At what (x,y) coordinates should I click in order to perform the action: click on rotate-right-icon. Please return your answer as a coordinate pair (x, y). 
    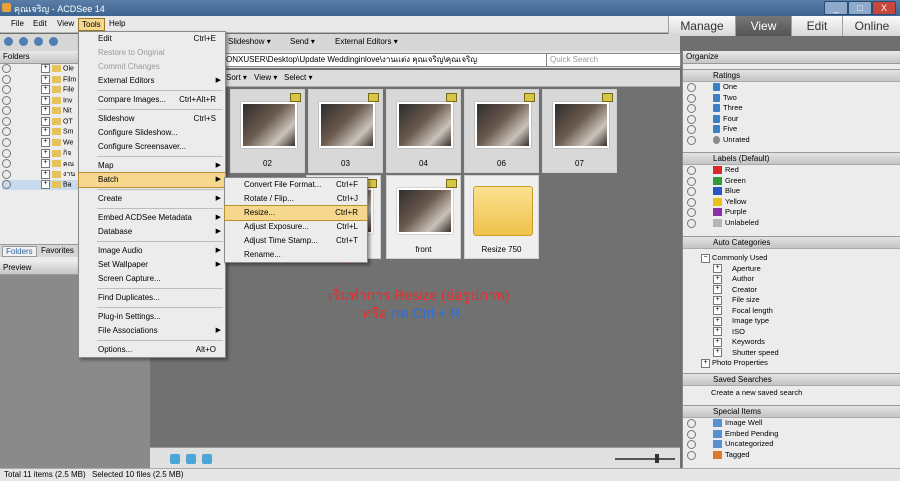
    Looking at the image, I should click on (207, 459).